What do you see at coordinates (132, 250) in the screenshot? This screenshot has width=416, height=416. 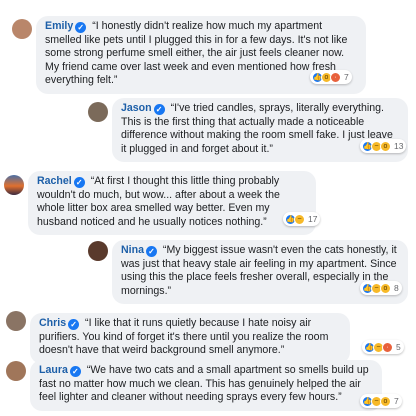 I see `author-name: Nina` at bounding box center [132, 250].